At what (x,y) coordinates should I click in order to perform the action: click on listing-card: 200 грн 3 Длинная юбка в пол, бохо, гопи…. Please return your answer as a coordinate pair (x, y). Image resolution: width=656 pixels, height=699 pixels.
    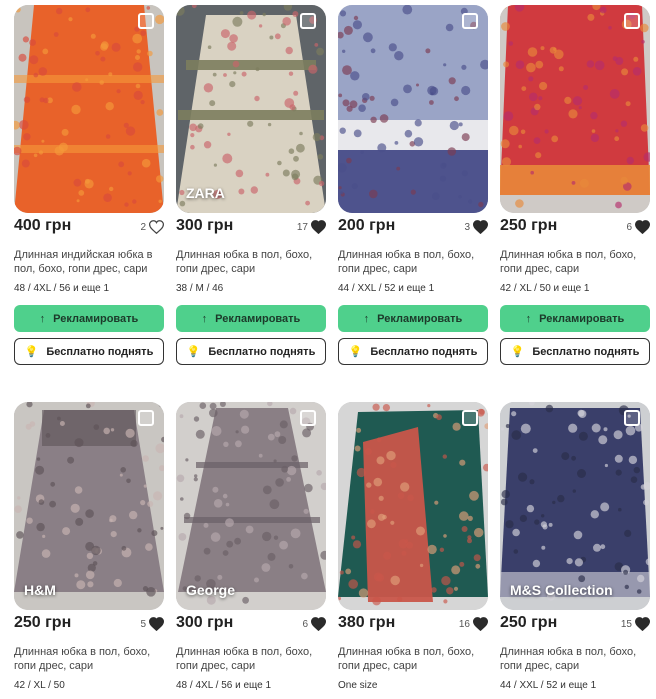
    Looking at the image, I should click on (413, 185).